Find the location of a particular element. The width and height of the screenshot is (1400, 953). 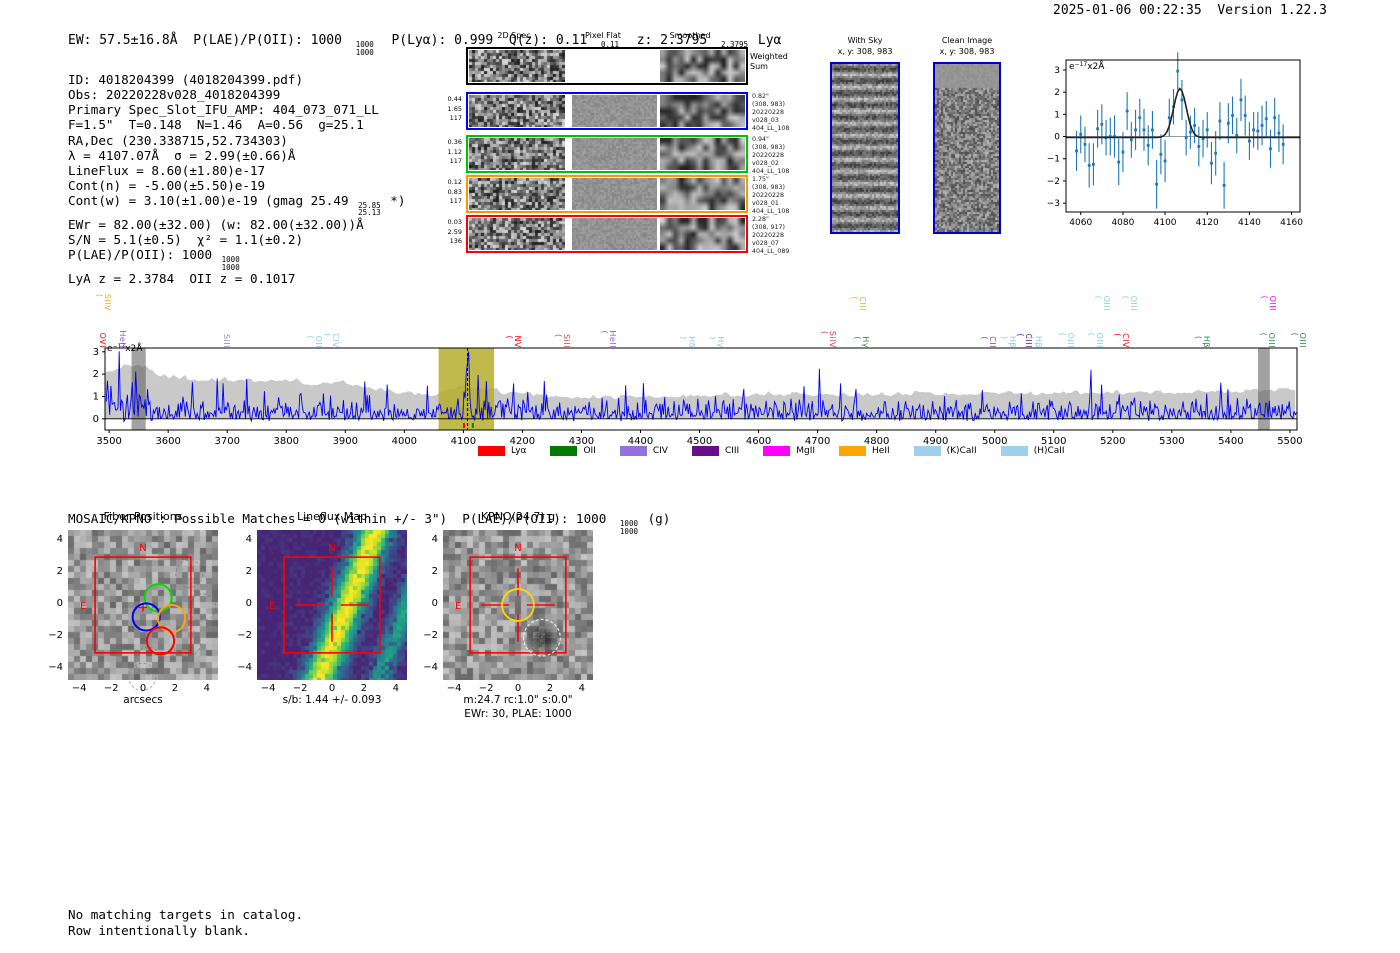

info-line: RA,Dec (230.338715,52.734303) is located at coordinates (178, 140).